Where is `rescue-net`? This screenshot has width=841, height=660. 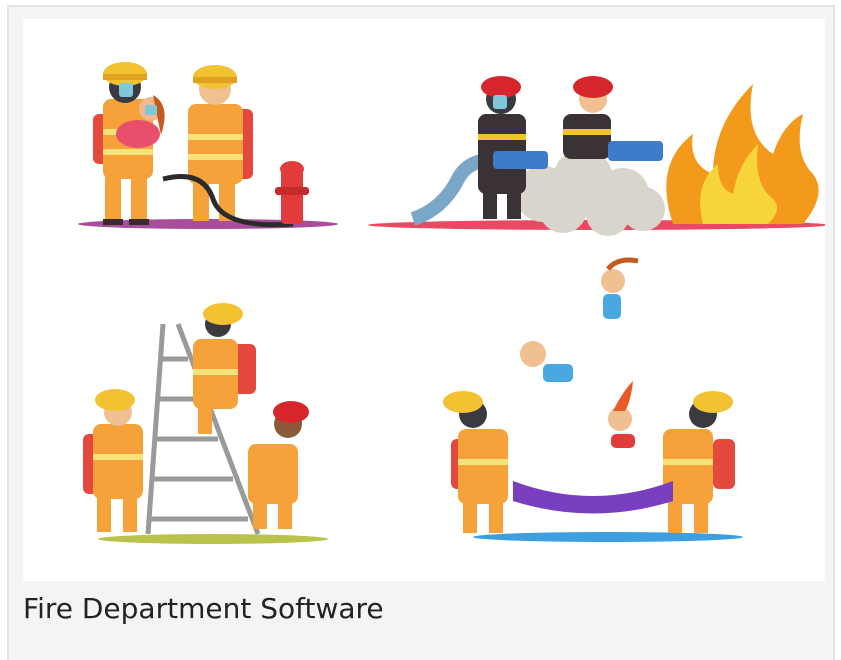
rescue-net is located at coordinates (593, 497).